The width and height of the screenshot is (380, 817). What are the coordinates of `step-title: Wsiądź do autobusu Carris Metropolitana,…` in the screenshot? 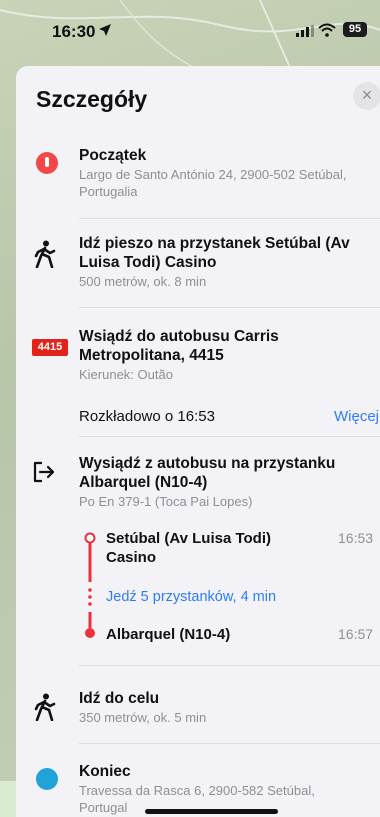 It's located at (179, 346).